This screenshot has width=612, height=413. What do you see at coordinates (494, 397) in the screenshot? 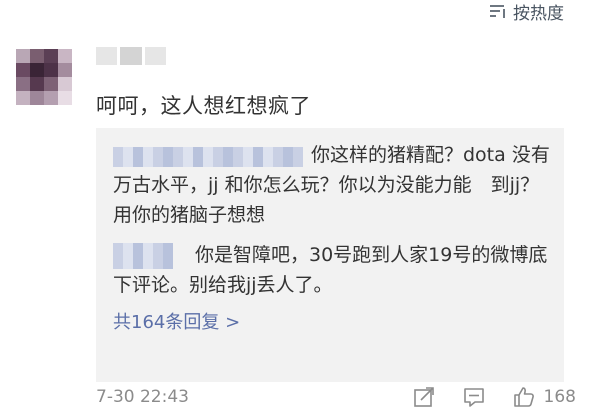
I see `comment-actions: 168` at bounding box center [494, 397].